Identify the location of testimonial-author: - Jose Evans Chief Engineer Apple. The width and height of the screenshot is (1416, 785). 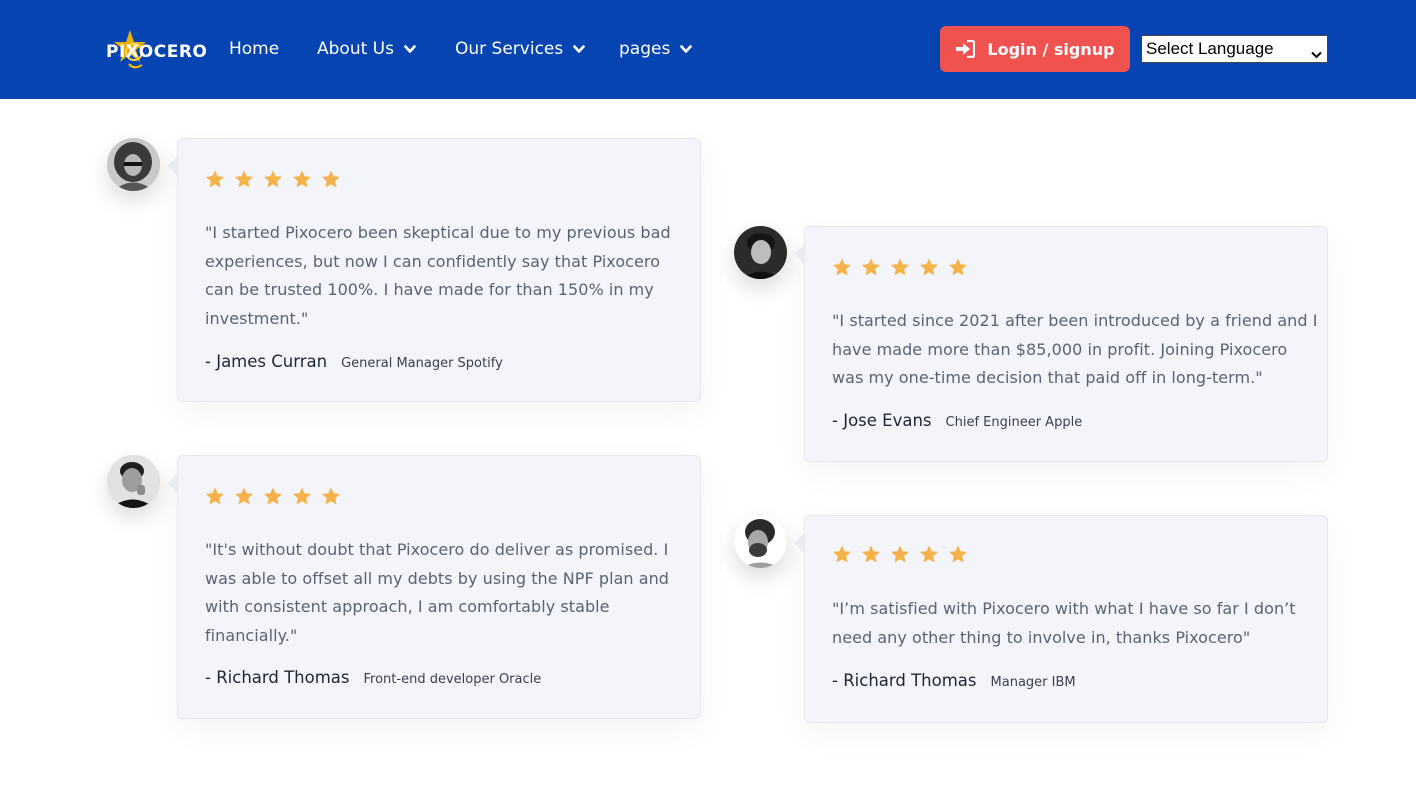
(957, 420).